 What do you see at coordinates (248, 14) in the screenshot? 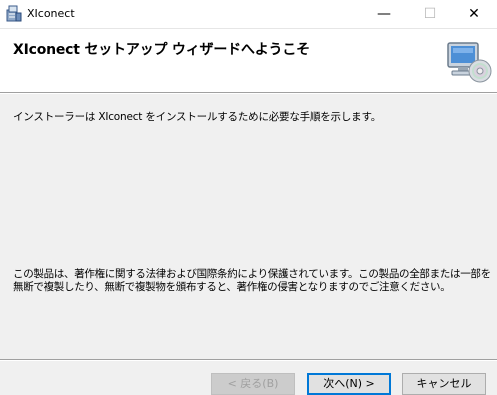
I see `title-bar: XIconect — ☐ ✕` at bounding box center [248, 14].